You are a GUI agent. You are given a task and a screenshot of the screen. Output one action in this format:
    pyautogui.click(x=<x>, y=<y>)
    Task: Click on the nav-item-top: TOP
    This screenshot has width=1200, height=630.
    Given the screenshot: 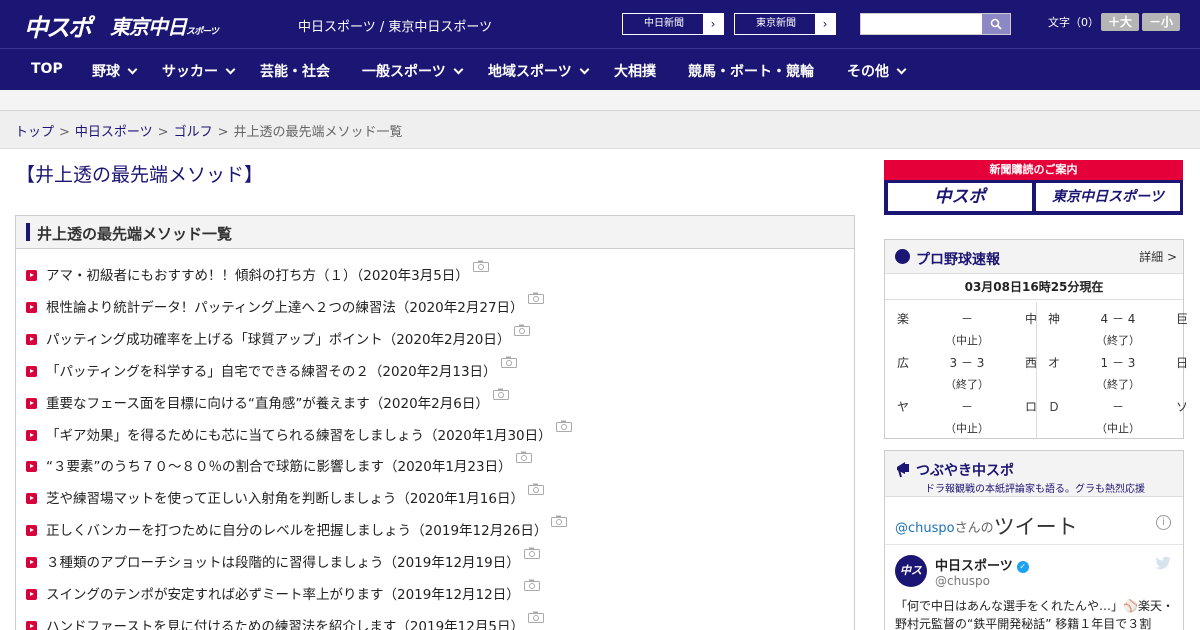 What is the action you would take?
    pyautogui.click(x=47, y=69)
    